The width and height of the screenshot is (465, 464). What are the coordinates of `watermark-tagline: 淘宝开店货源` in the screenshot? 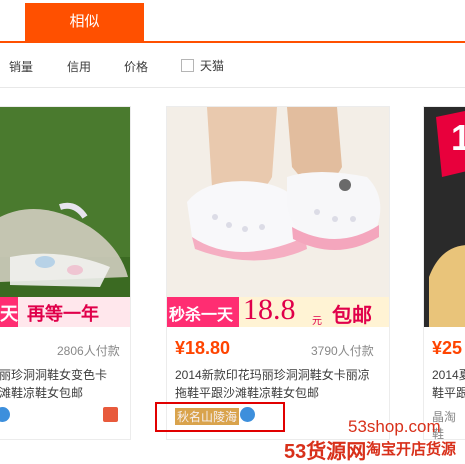 It's located at (411, 449).